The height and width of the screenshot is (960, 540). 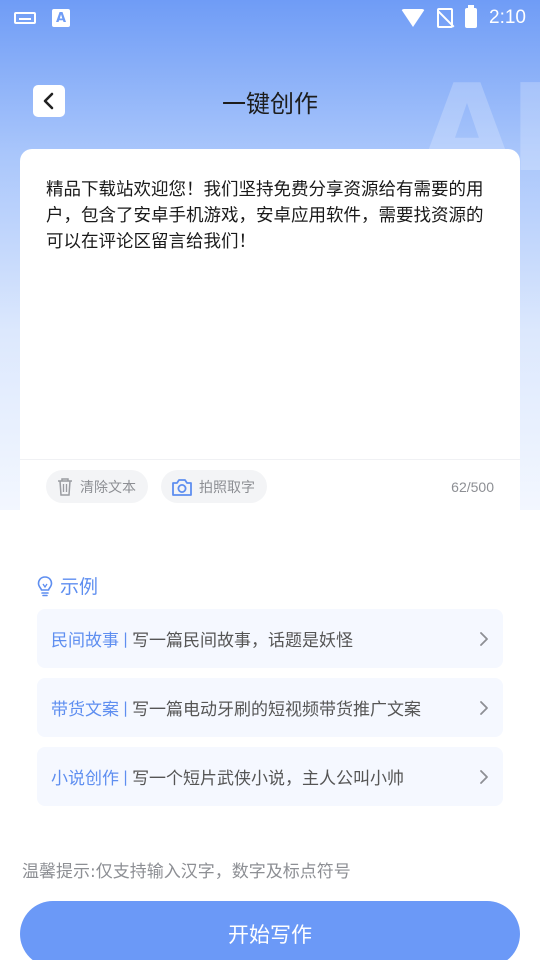 What do you see at coordinates (270, 104) in the screenshot?
I see `page-title: 一键创作` at bounding box center [270, 104].